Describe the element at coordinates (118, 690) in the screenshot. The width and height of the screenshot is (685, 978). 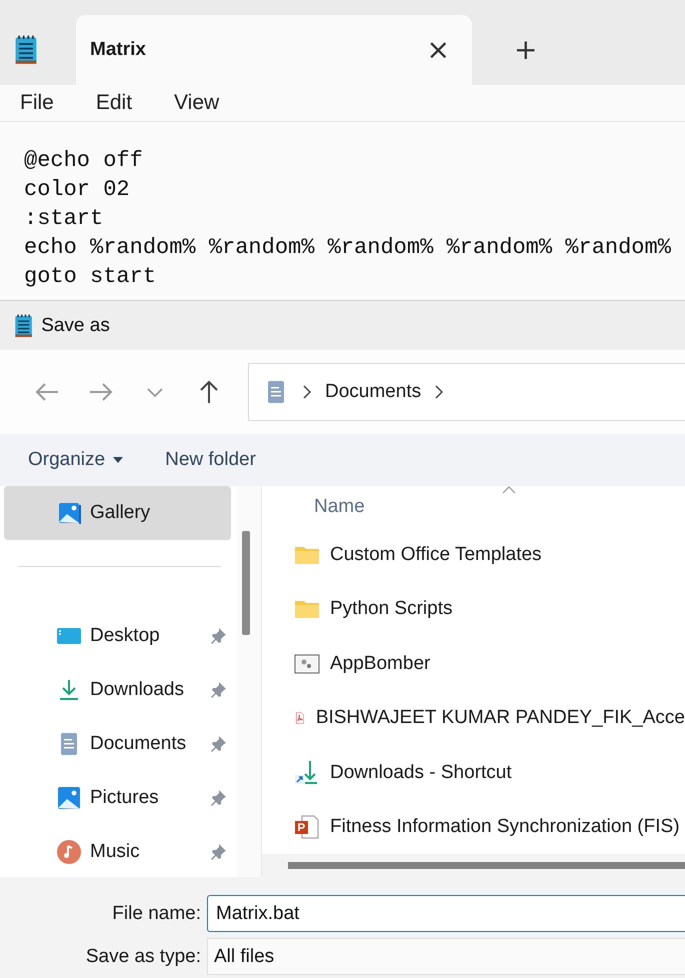
I see `sidebar-item: Downloads` at that location.